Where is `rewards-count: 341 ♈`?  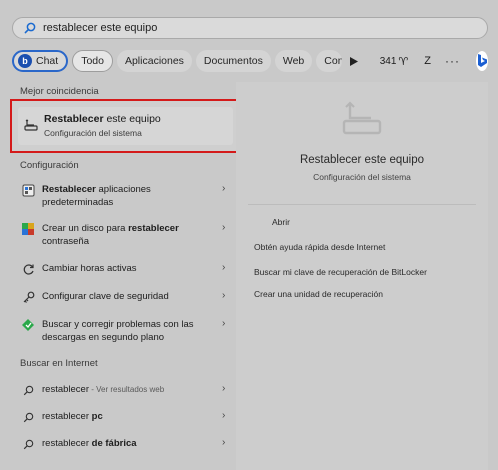
rewards-count: 341 ♈ is located at coordinates (394, 61).